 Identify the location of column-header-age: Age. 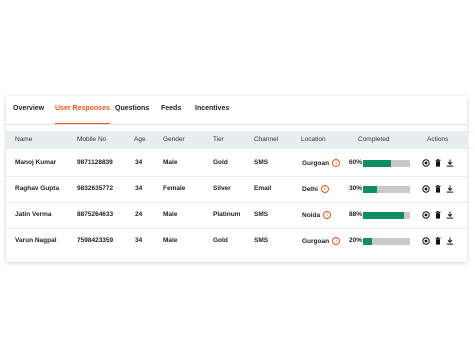
(140, 139).